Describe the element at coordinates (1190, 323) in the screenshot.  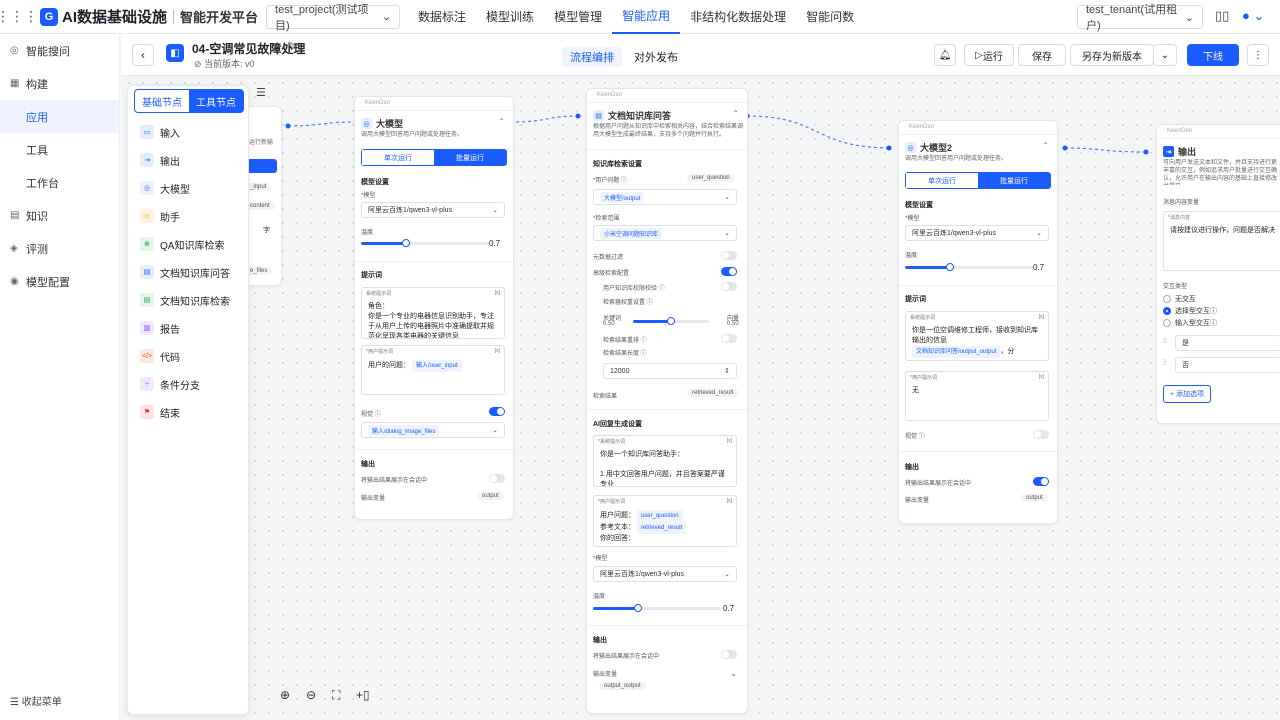
I see `radio-input-interaction: 输入型交互 ⓘ` at that location.